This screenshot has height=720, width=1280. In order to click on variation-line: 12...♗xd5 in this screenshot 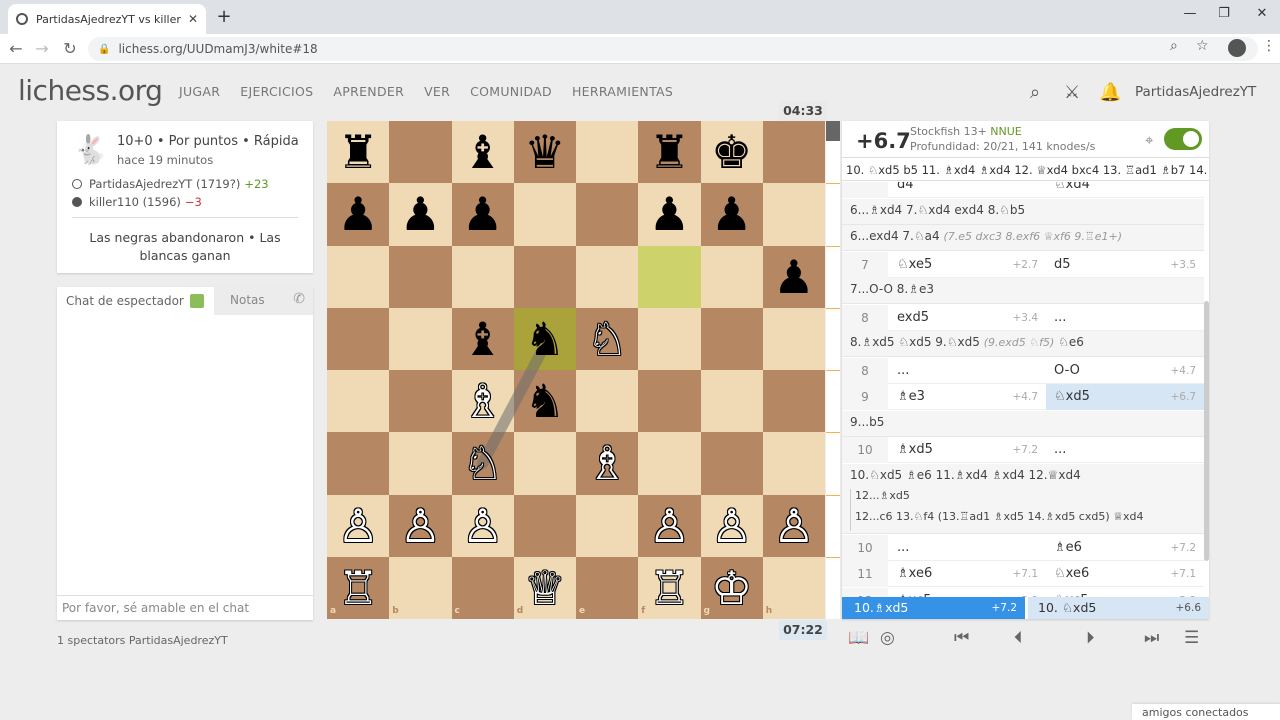, I will do `click(1027, 499)`.